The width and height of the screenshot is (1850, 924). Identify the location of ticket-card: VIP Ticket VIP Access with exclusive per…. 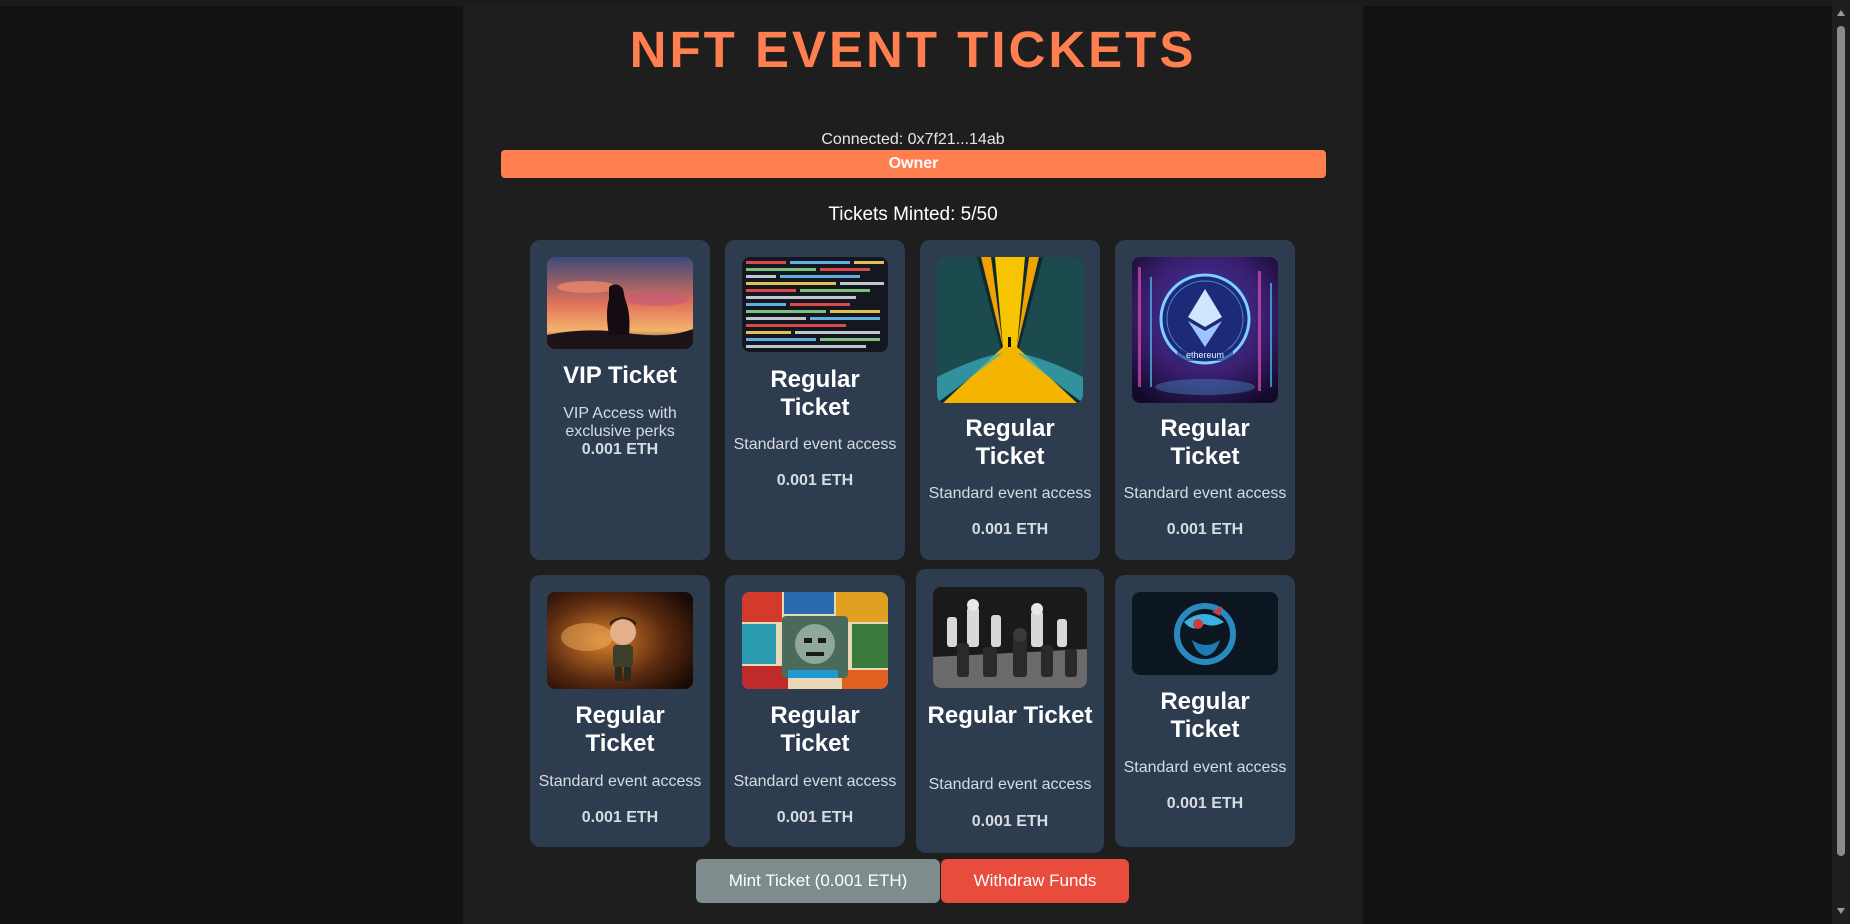
(620, 400).